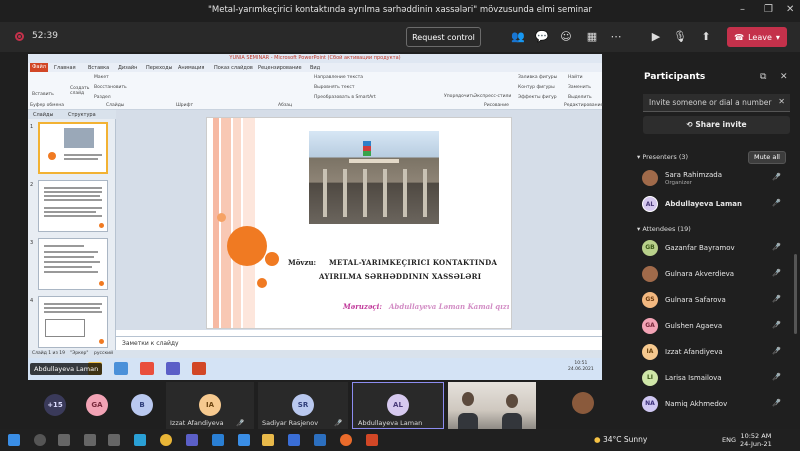 This screenshot has height=451, width=800. Describe the element at coordinates (372, 440) in the screenshot. I see `powerpoint-icon` at that location.